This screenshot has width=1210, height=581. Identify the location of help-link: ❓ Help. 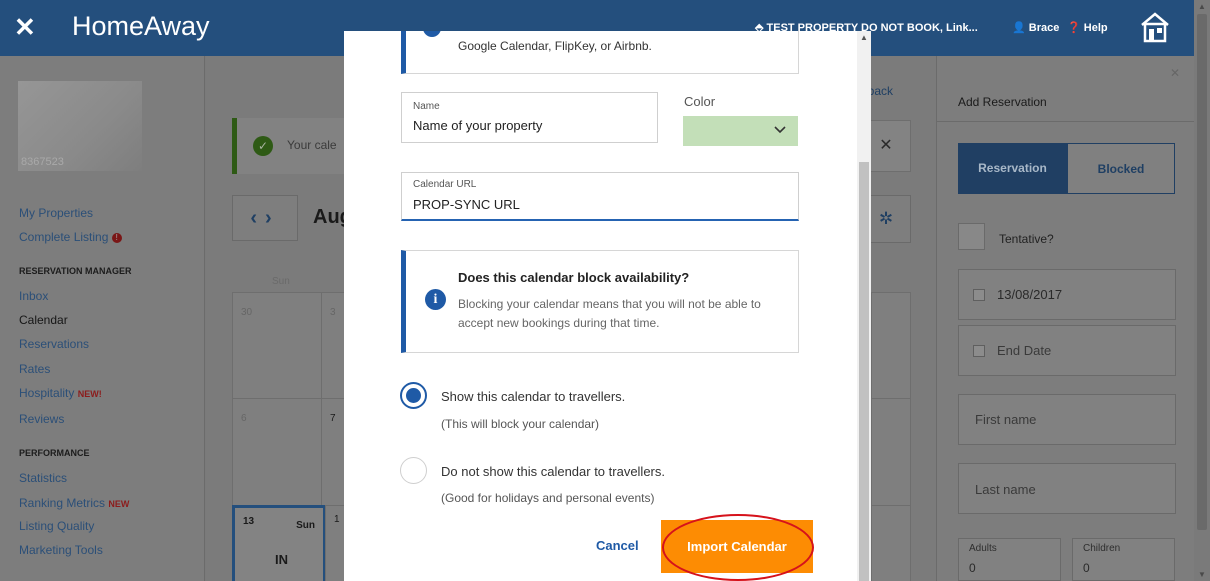
(1087, 27).